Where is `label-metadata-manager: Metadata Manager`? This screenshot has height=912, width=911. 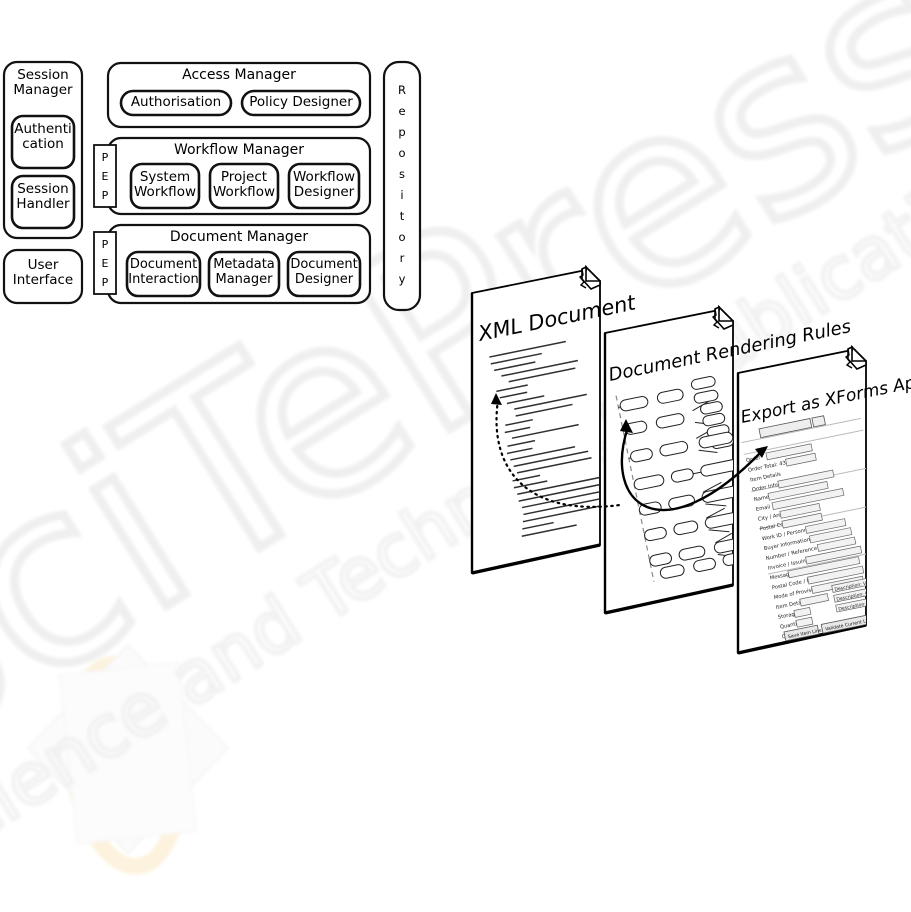
label-metadata-manager: Metadata Manager is located at coordinates (244, 272).